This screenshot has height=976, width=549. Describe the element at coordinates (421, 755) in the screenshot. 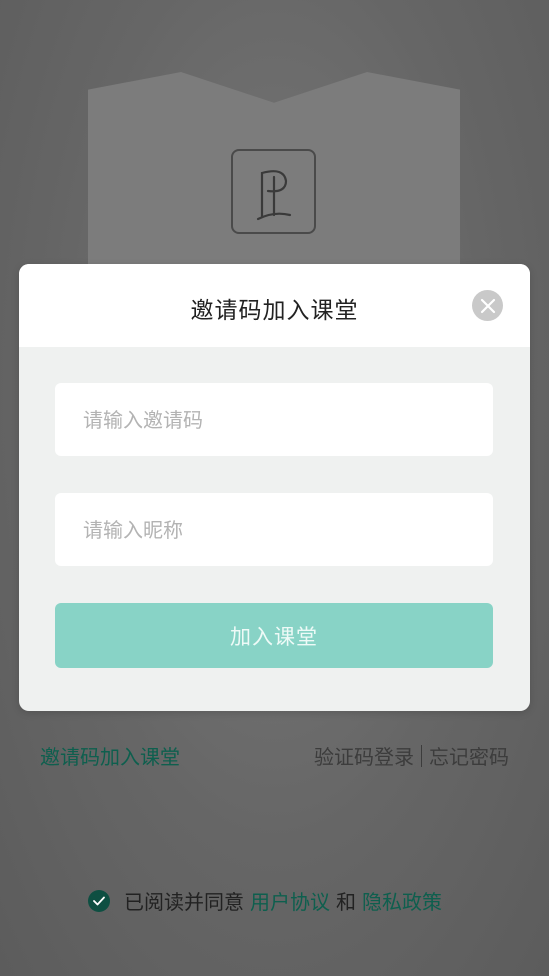

I see `divider` at that location.